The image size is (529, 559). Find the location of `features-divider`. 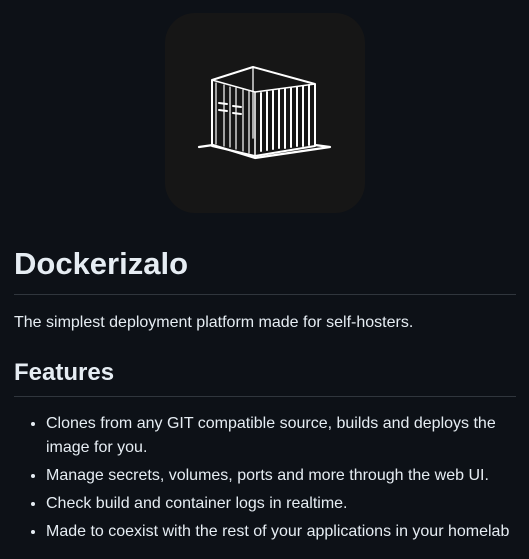

features-divider is located at coordinates (265, 396).